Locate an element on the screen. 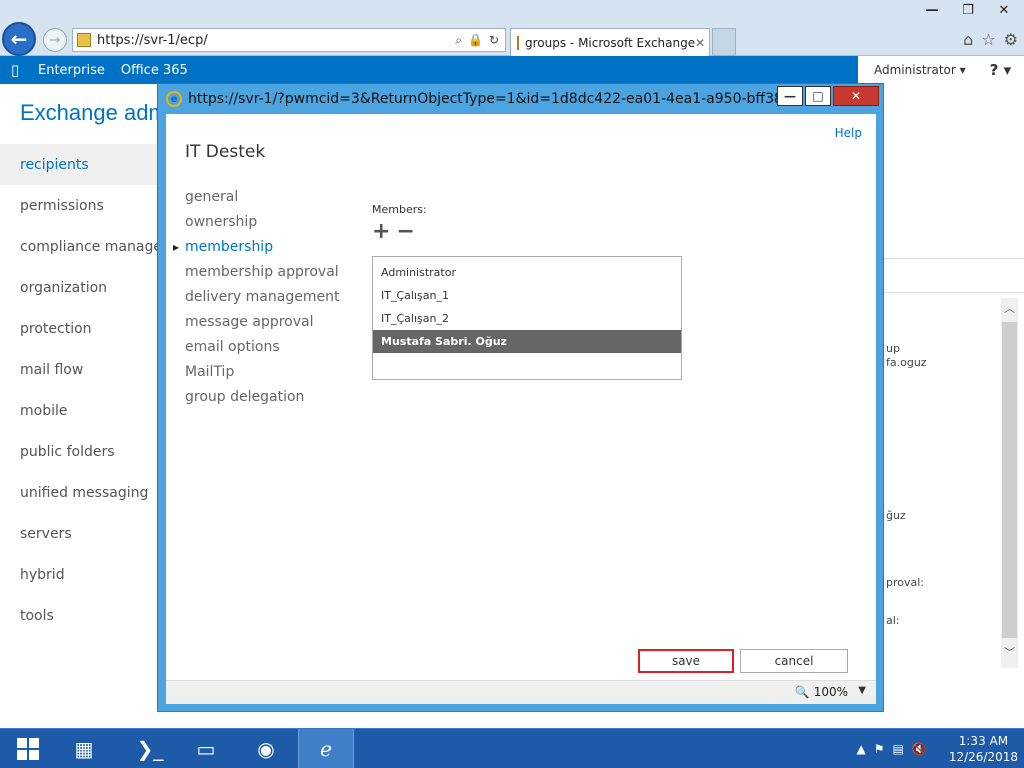  cancel-button: cancel is located at coordinates (794, 661).